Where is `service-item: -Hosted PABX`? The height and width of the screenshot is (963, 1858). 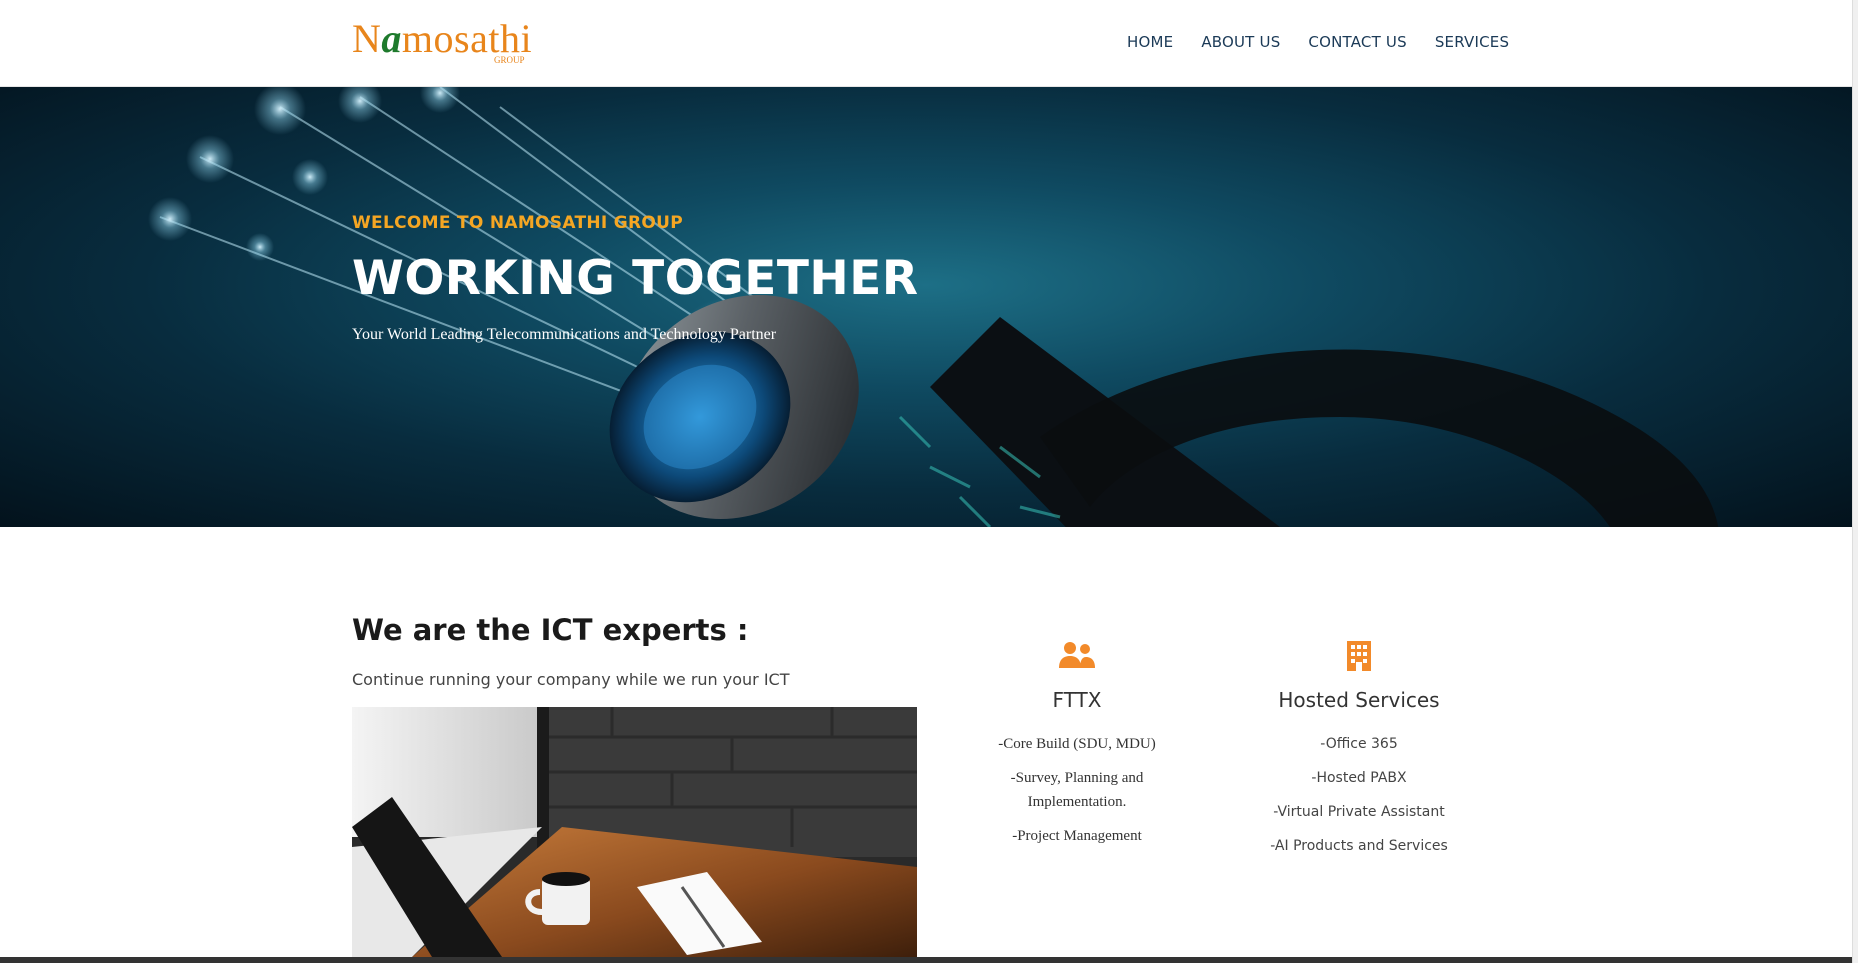
service-item: -Hosted PABX is located at coordinates (1359, 778).